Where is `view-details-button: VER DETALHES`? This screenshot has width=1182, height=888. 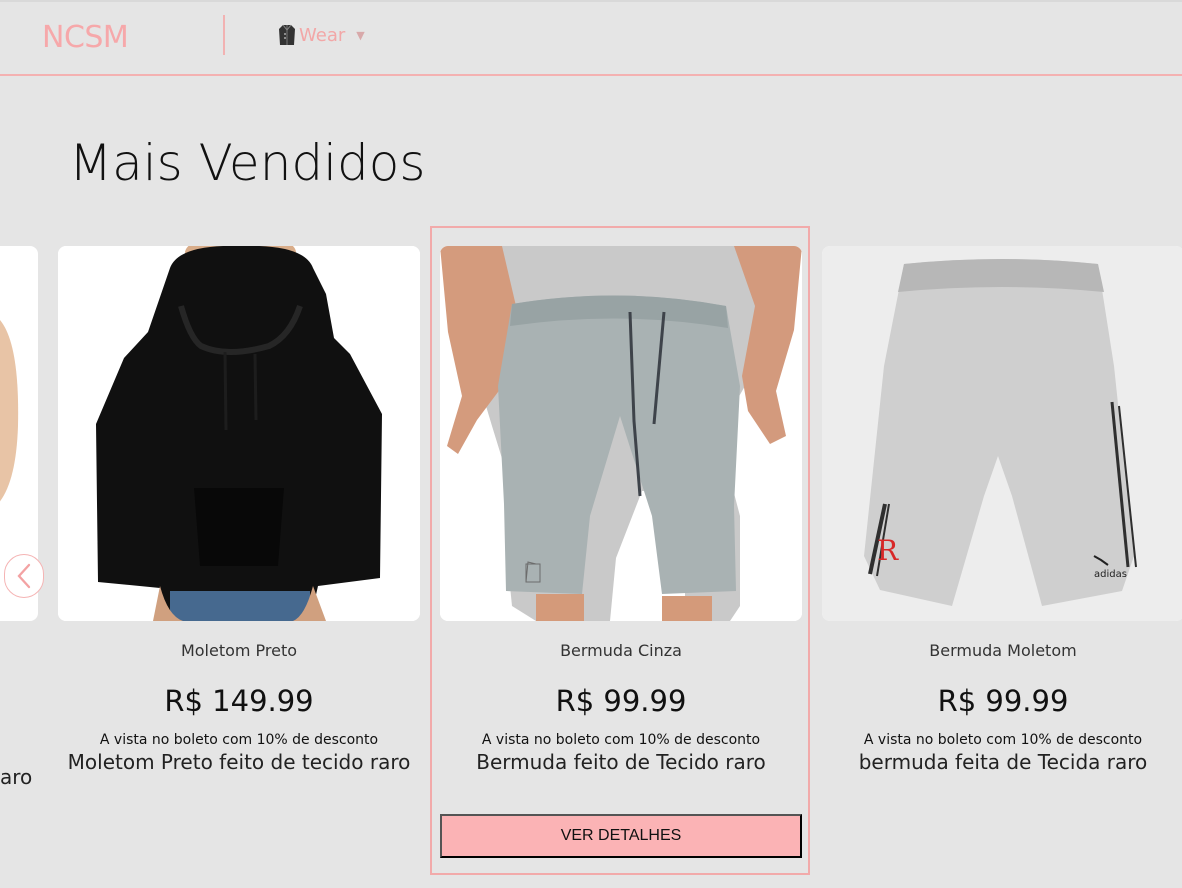
view-details-button: VER DETALHES is located at coordinates (621, 836).